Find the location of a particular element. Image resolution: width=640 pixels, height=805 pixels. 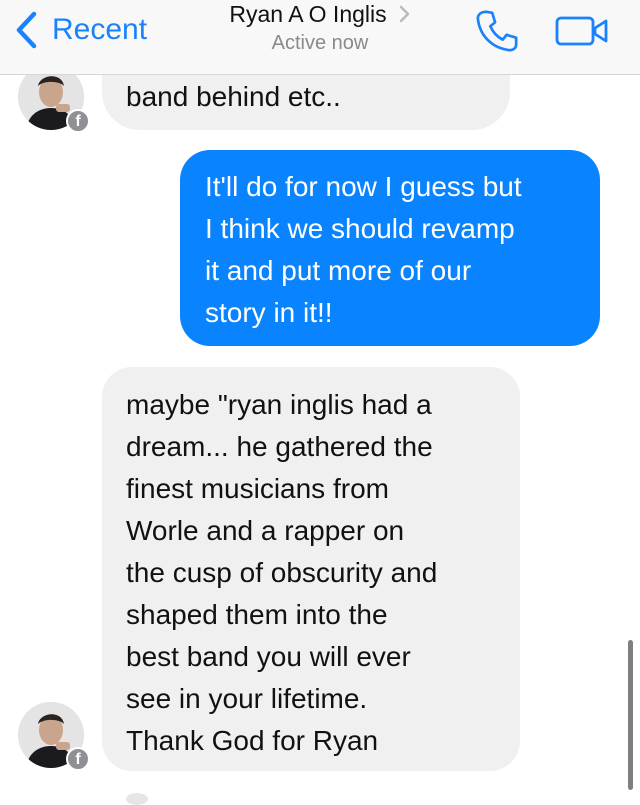

back-button: Recent is located at coordinates (80, 30).